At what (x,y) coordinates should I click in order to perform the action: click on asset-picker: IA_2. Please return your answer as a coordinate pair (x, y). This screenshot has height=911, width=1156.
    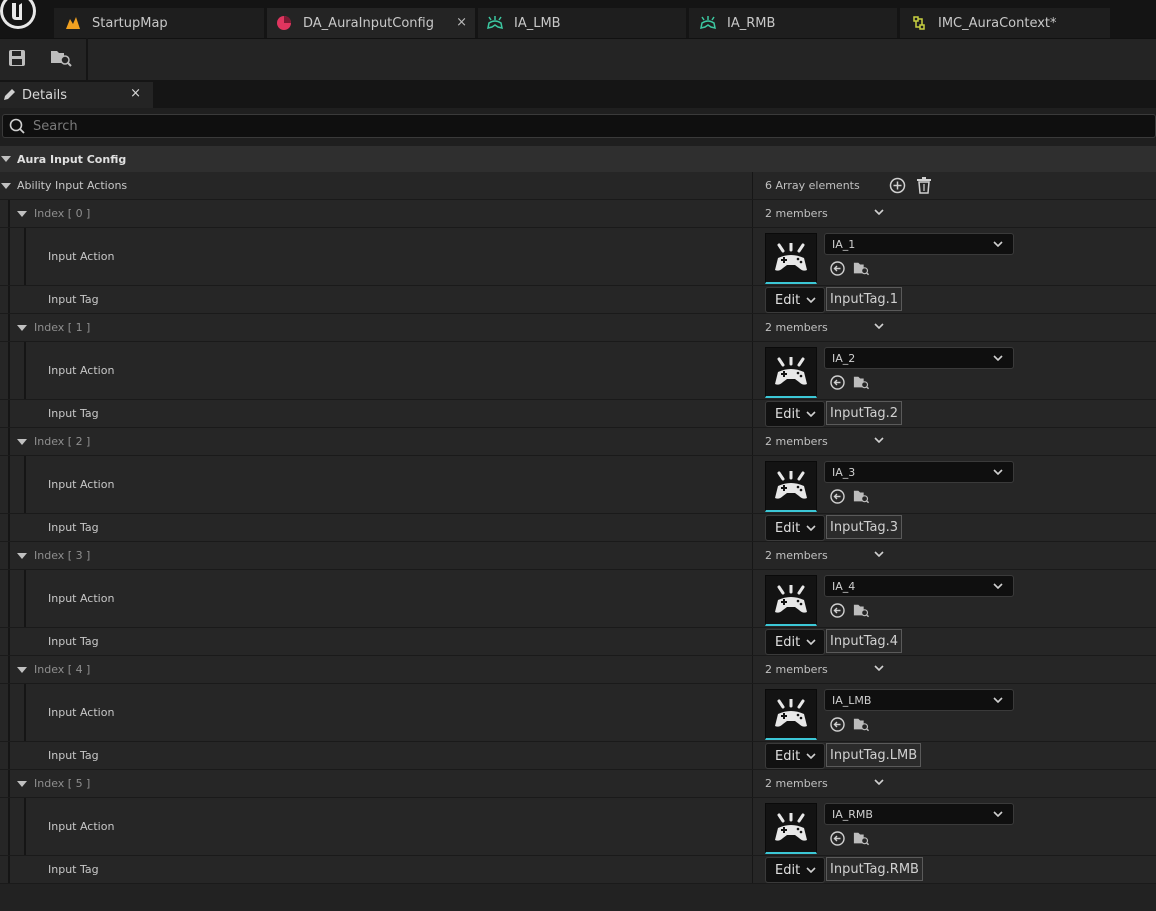
    Looking at the image, I should click on (919, 358).